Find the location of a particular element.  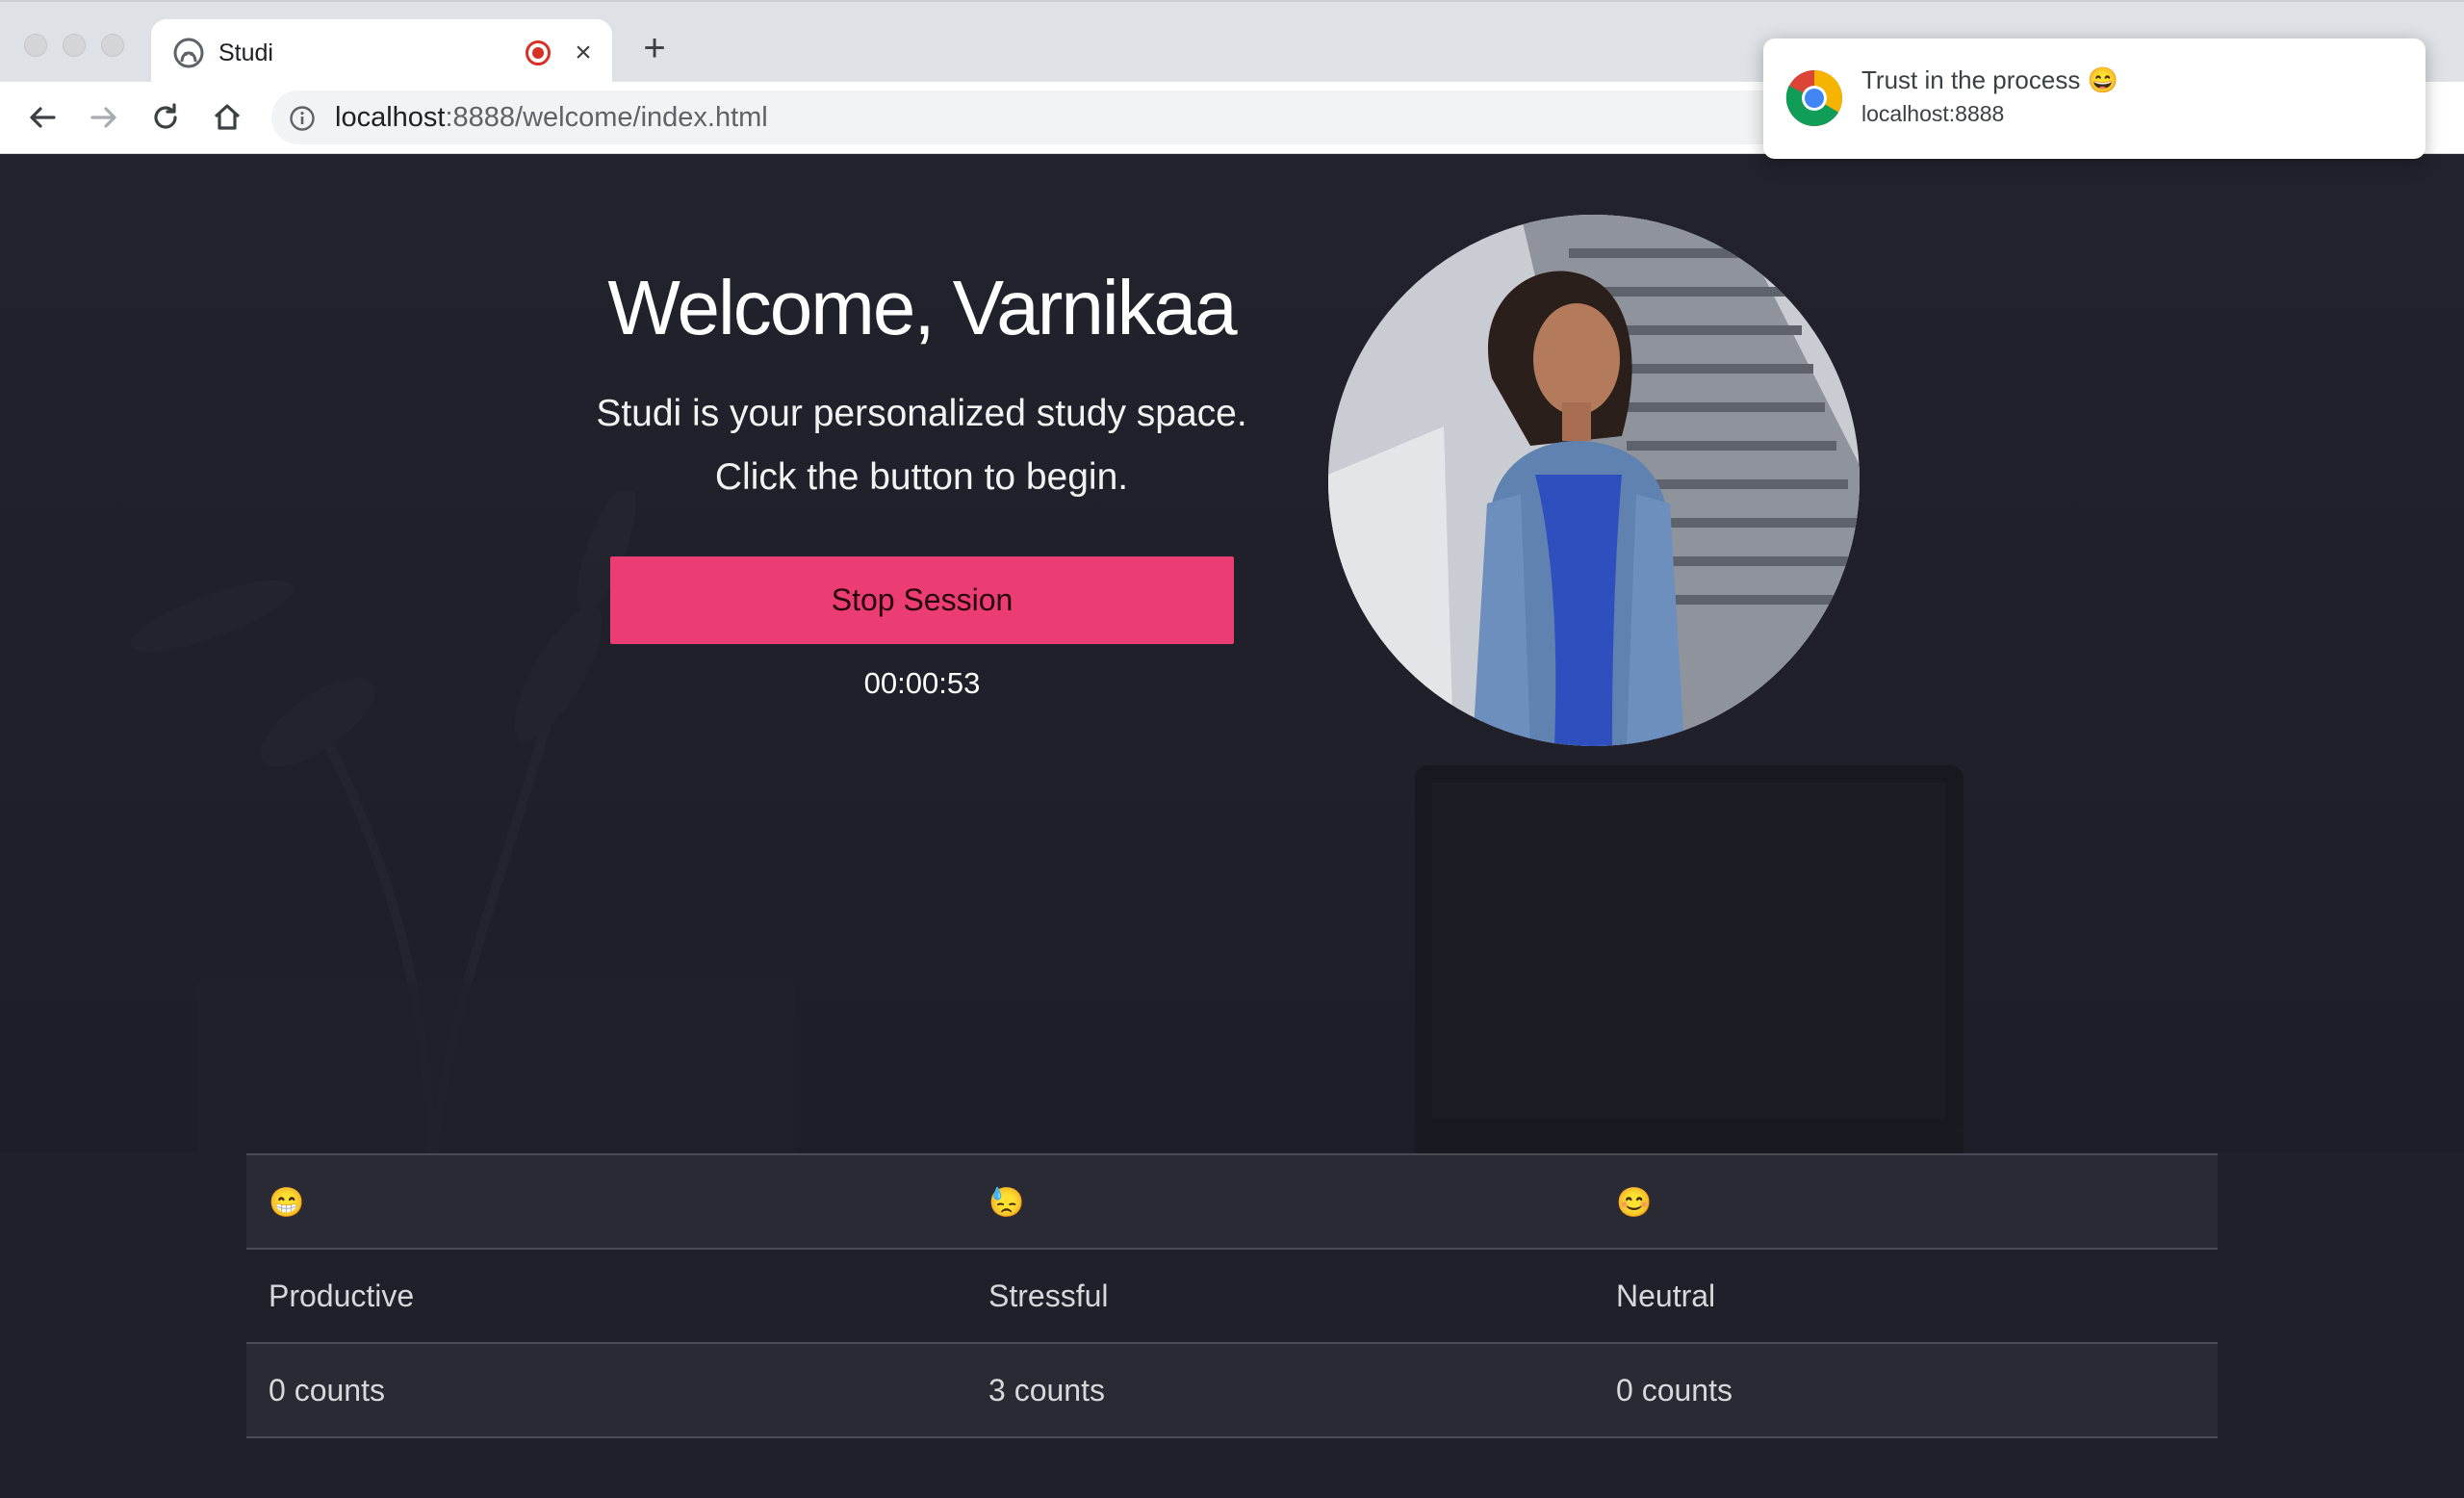

profile-photo is located at coordinates (1594, 480).